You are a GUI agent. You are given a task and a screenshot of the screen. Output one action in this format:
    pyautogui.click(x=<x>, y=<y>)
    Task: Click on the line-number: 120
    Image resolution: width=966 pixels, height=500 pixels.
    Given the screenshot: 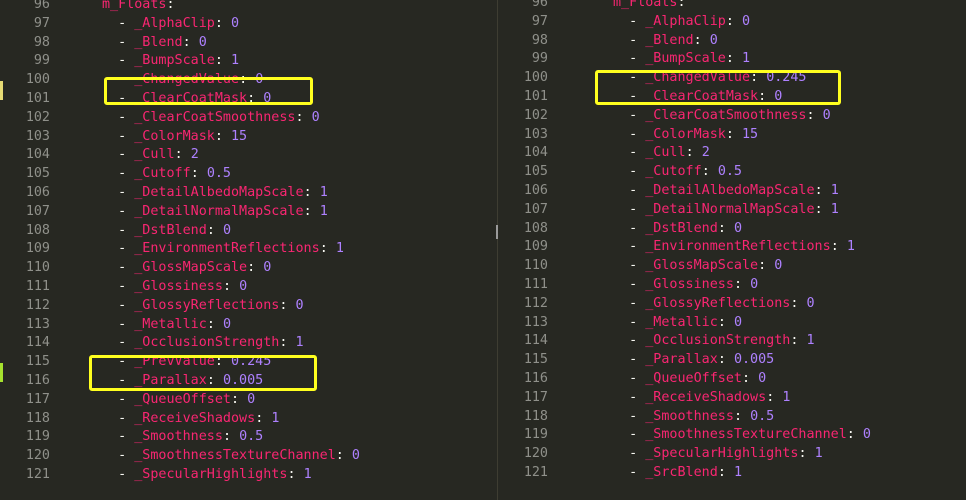 What is the action you would take?
    pyautogui.click(x=37, y=456)
    